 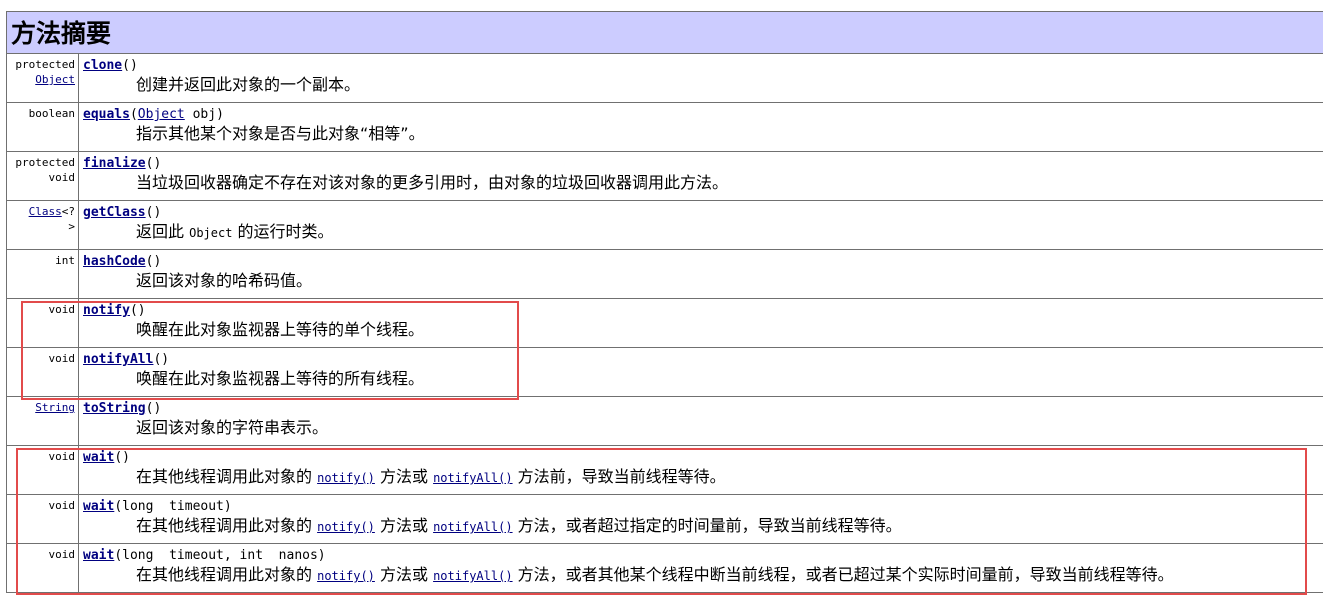 I want to click on method-row-notifyall: void notifyAll() 唤醒在此对象监视器上等待的所有线程。, so click(x=664, y=372).